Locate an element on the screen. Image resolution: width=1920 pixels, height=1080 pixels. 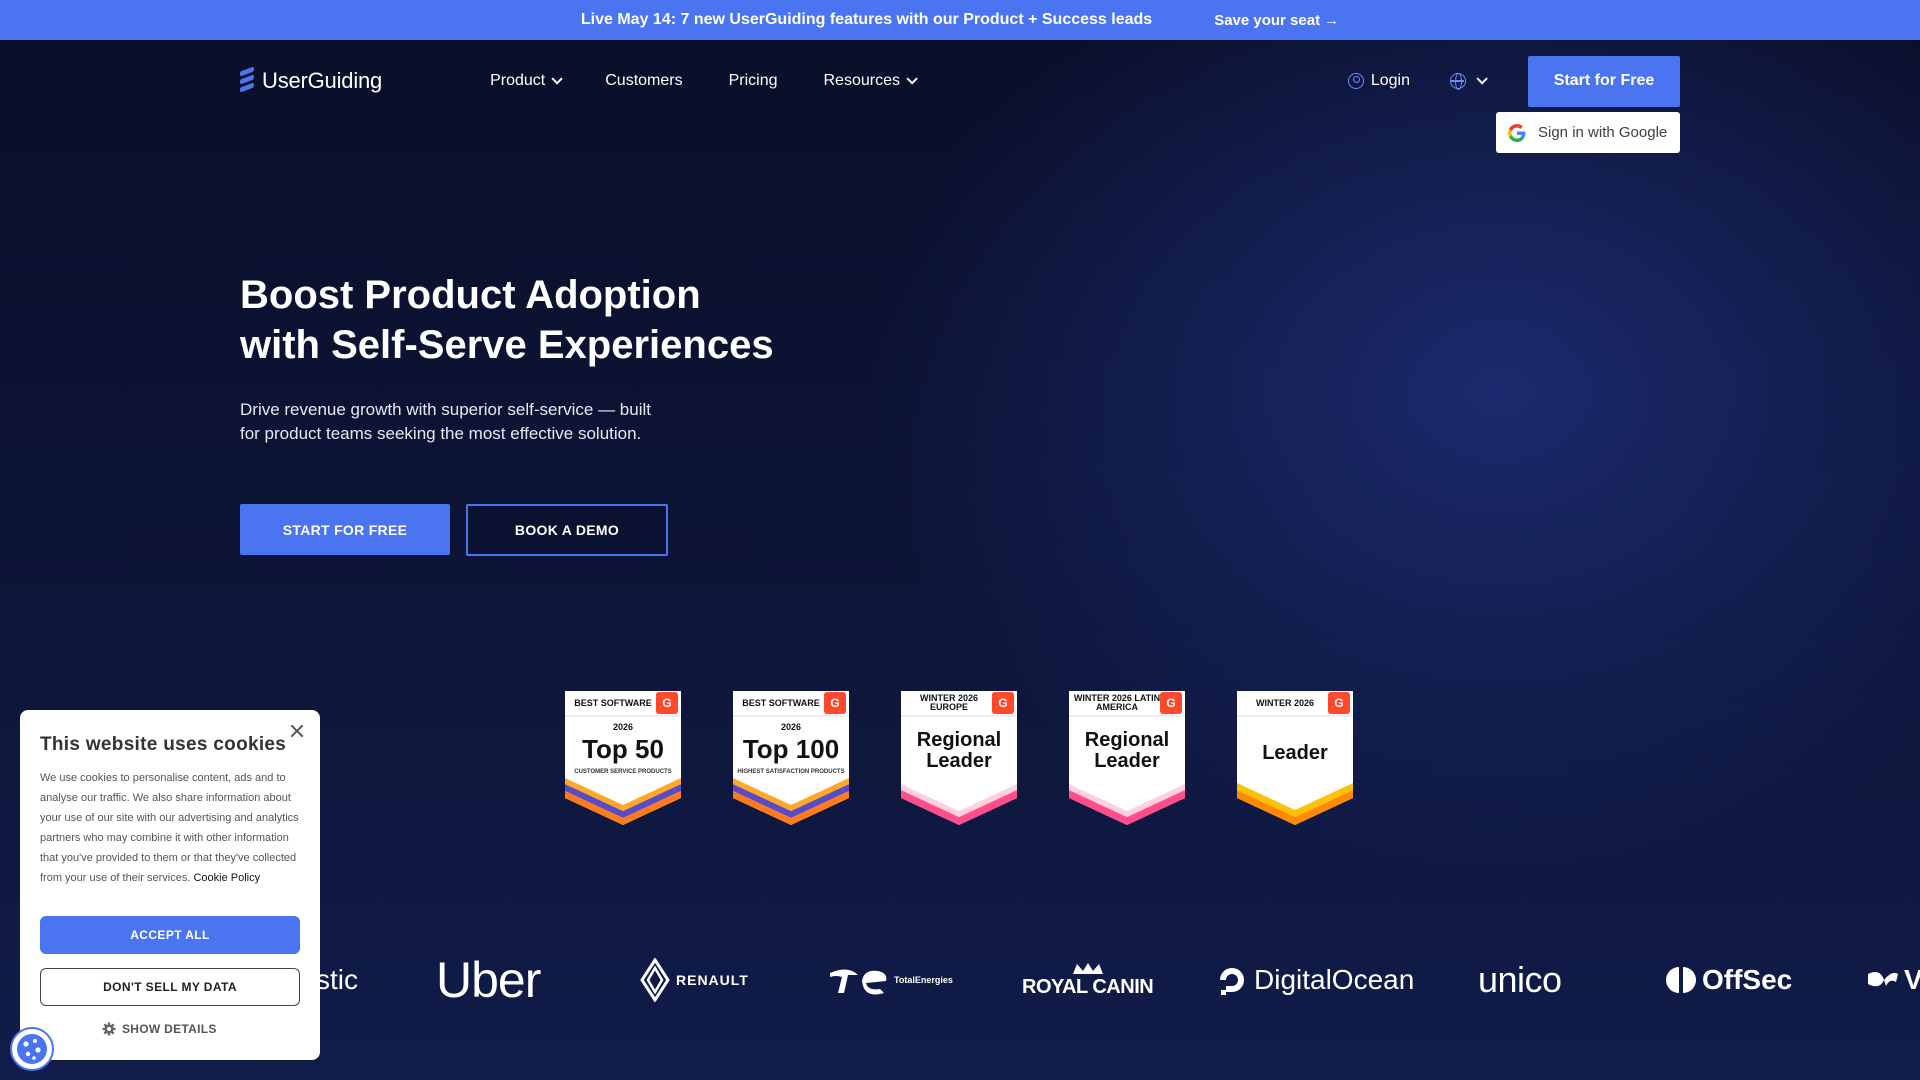
badge-main-label: Leader is located at coordinates (1295, 753).